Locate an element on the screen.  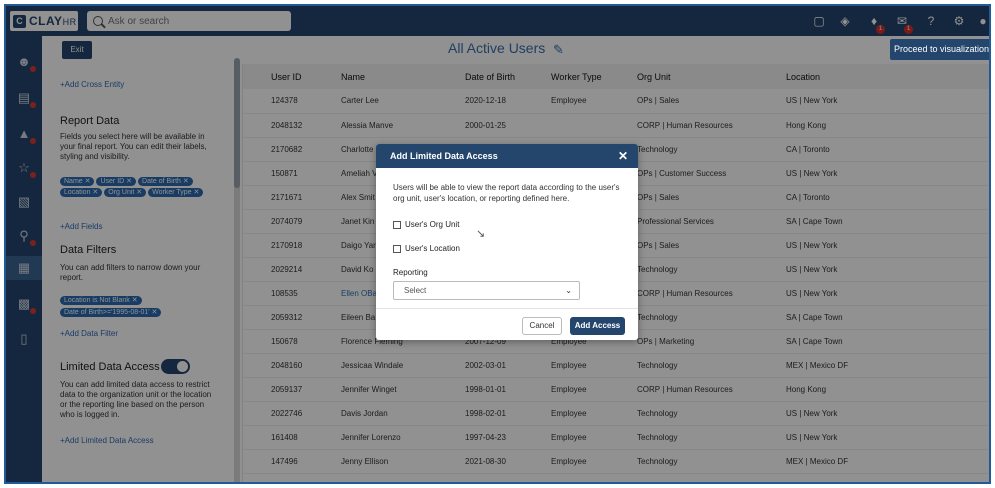
location-checkbox is located at coordinates (397, 248).